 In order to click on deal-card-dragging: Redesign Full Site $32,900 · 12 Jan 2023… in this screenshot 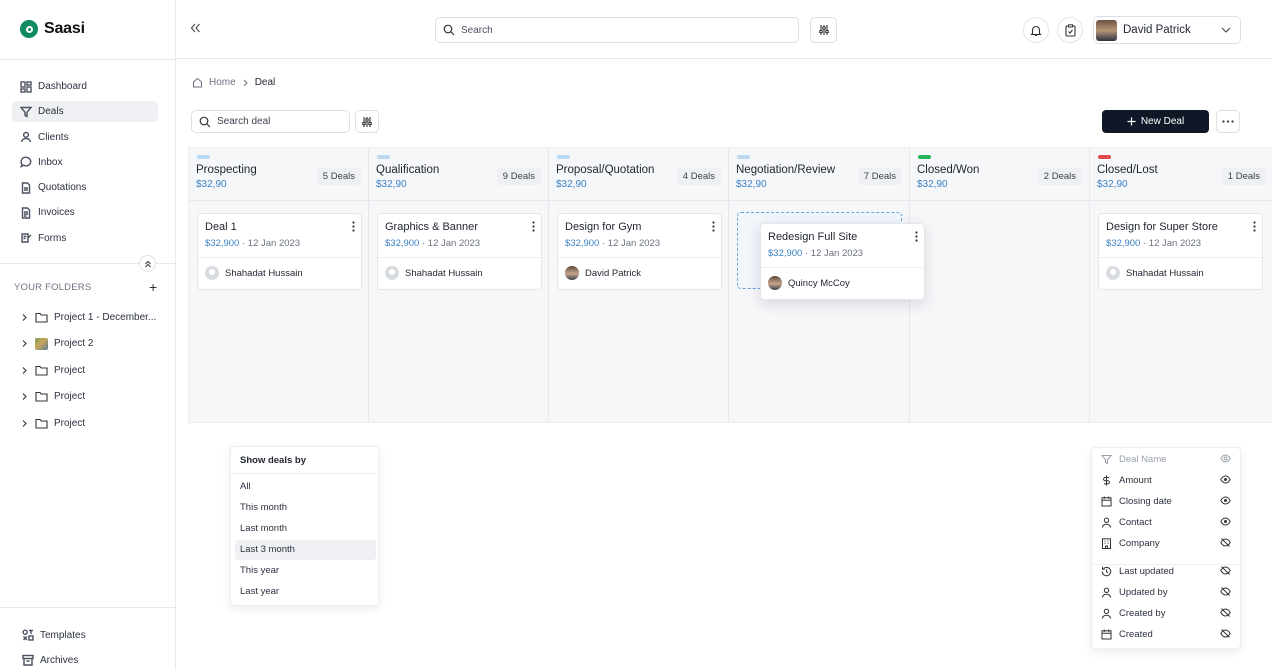, I will do `click(842, 261)`.